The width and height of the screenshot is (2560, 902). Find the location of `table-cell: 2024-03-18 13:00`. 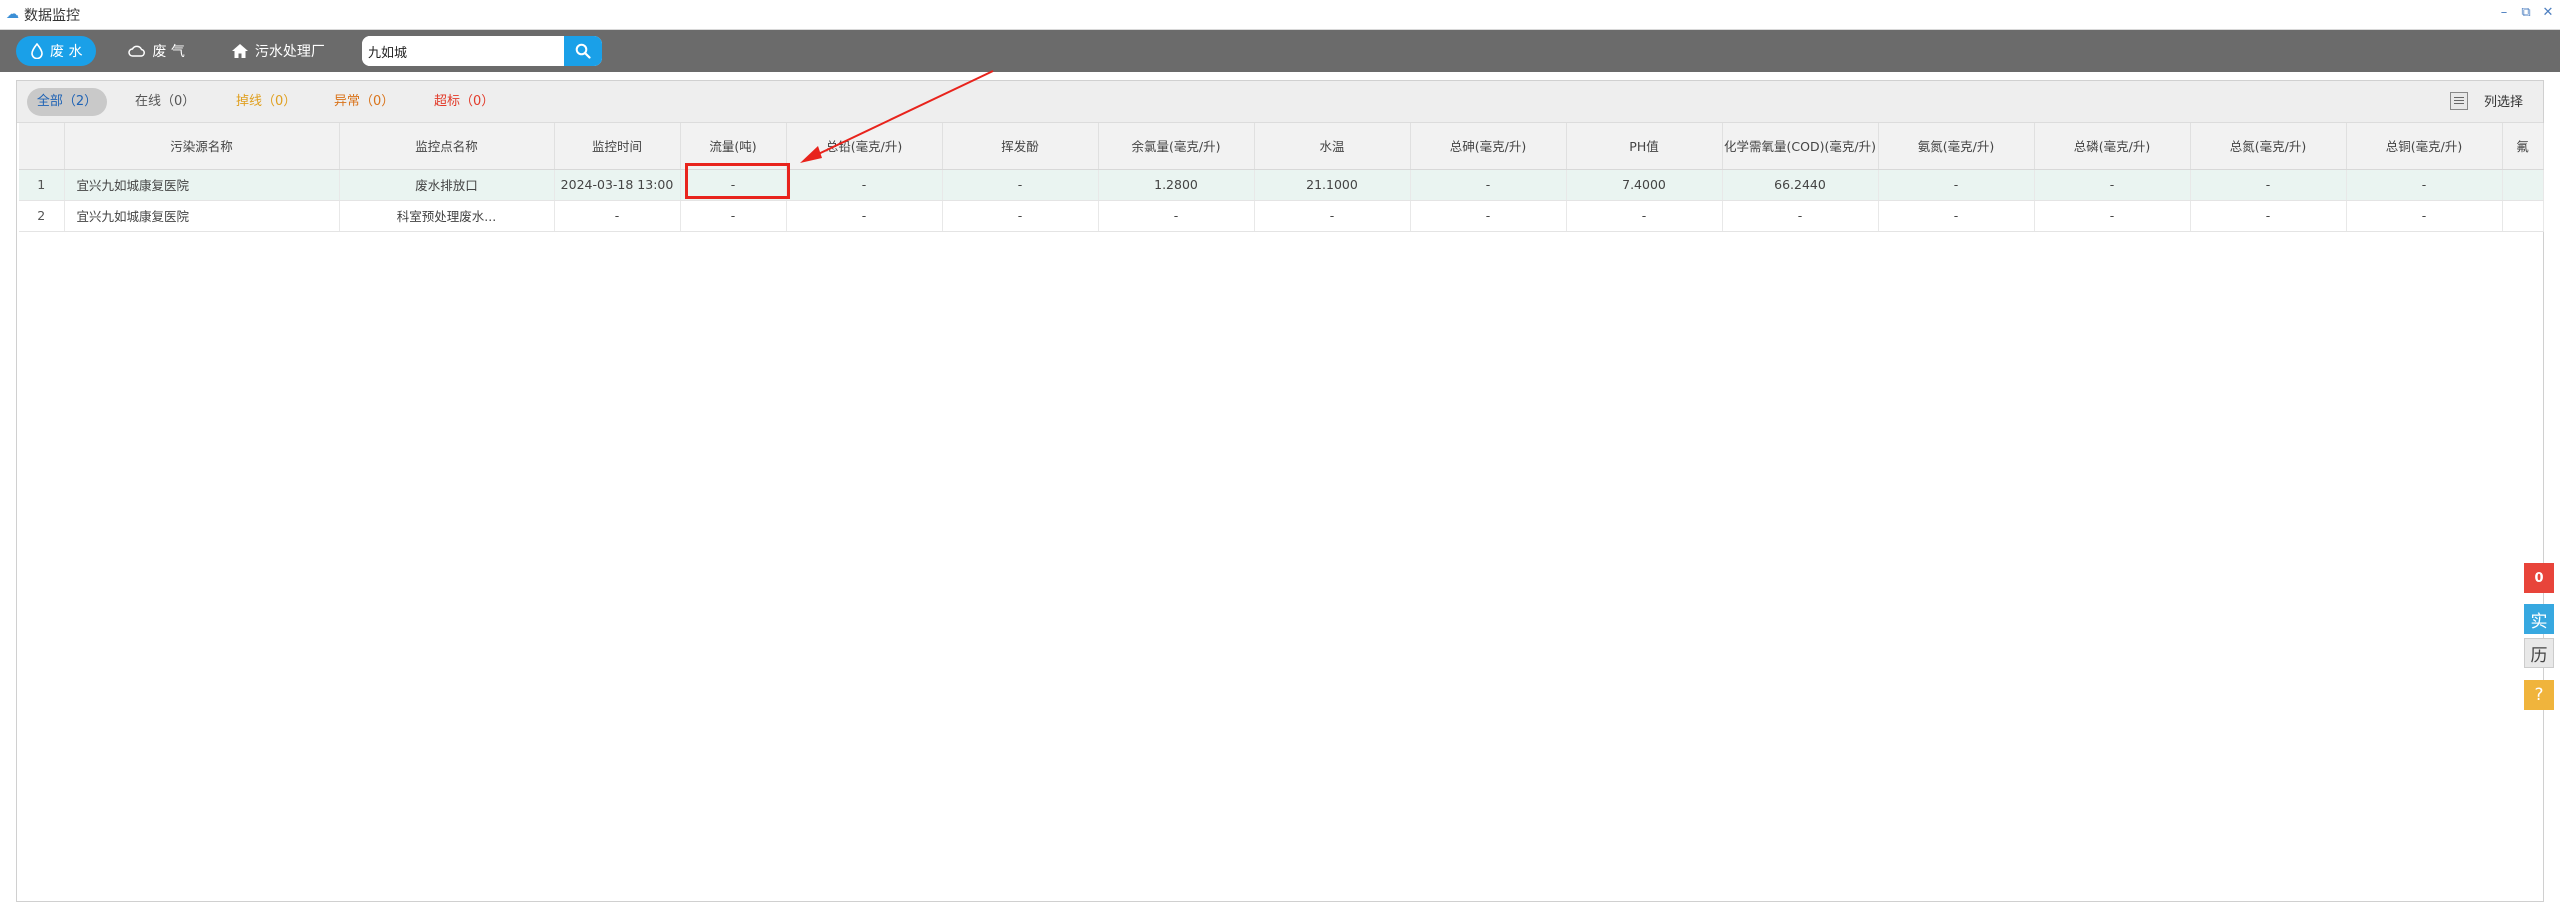

table-cell: 2024-03-18 13:00 is located at coordinates (617, 185).